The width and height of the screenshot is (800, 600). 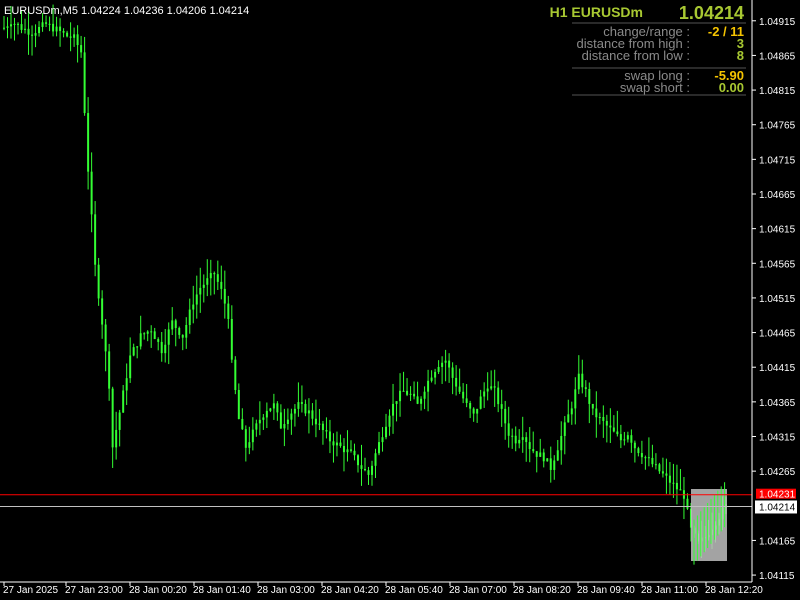 What do you see at coordinates (478, 590) in the screenshot?
I see `time-tick-label: 28 Jan 07:00` at bounding box center [478, 590].